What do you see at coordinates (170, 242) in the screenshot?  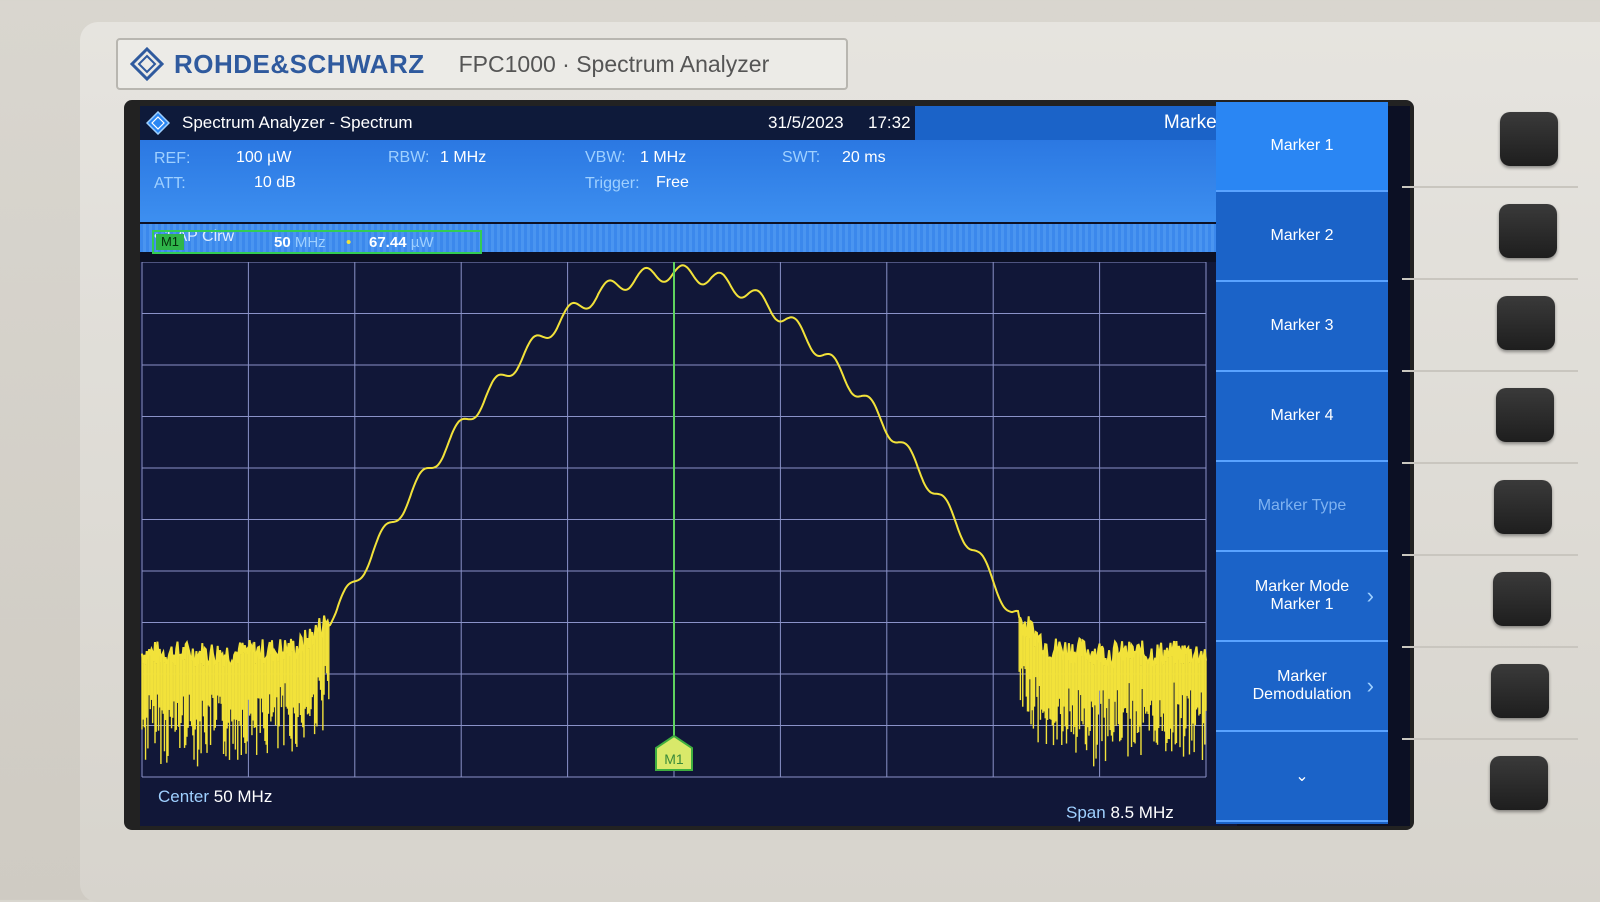 I see `marker-tag: M1` at bounding box center [170, 242].